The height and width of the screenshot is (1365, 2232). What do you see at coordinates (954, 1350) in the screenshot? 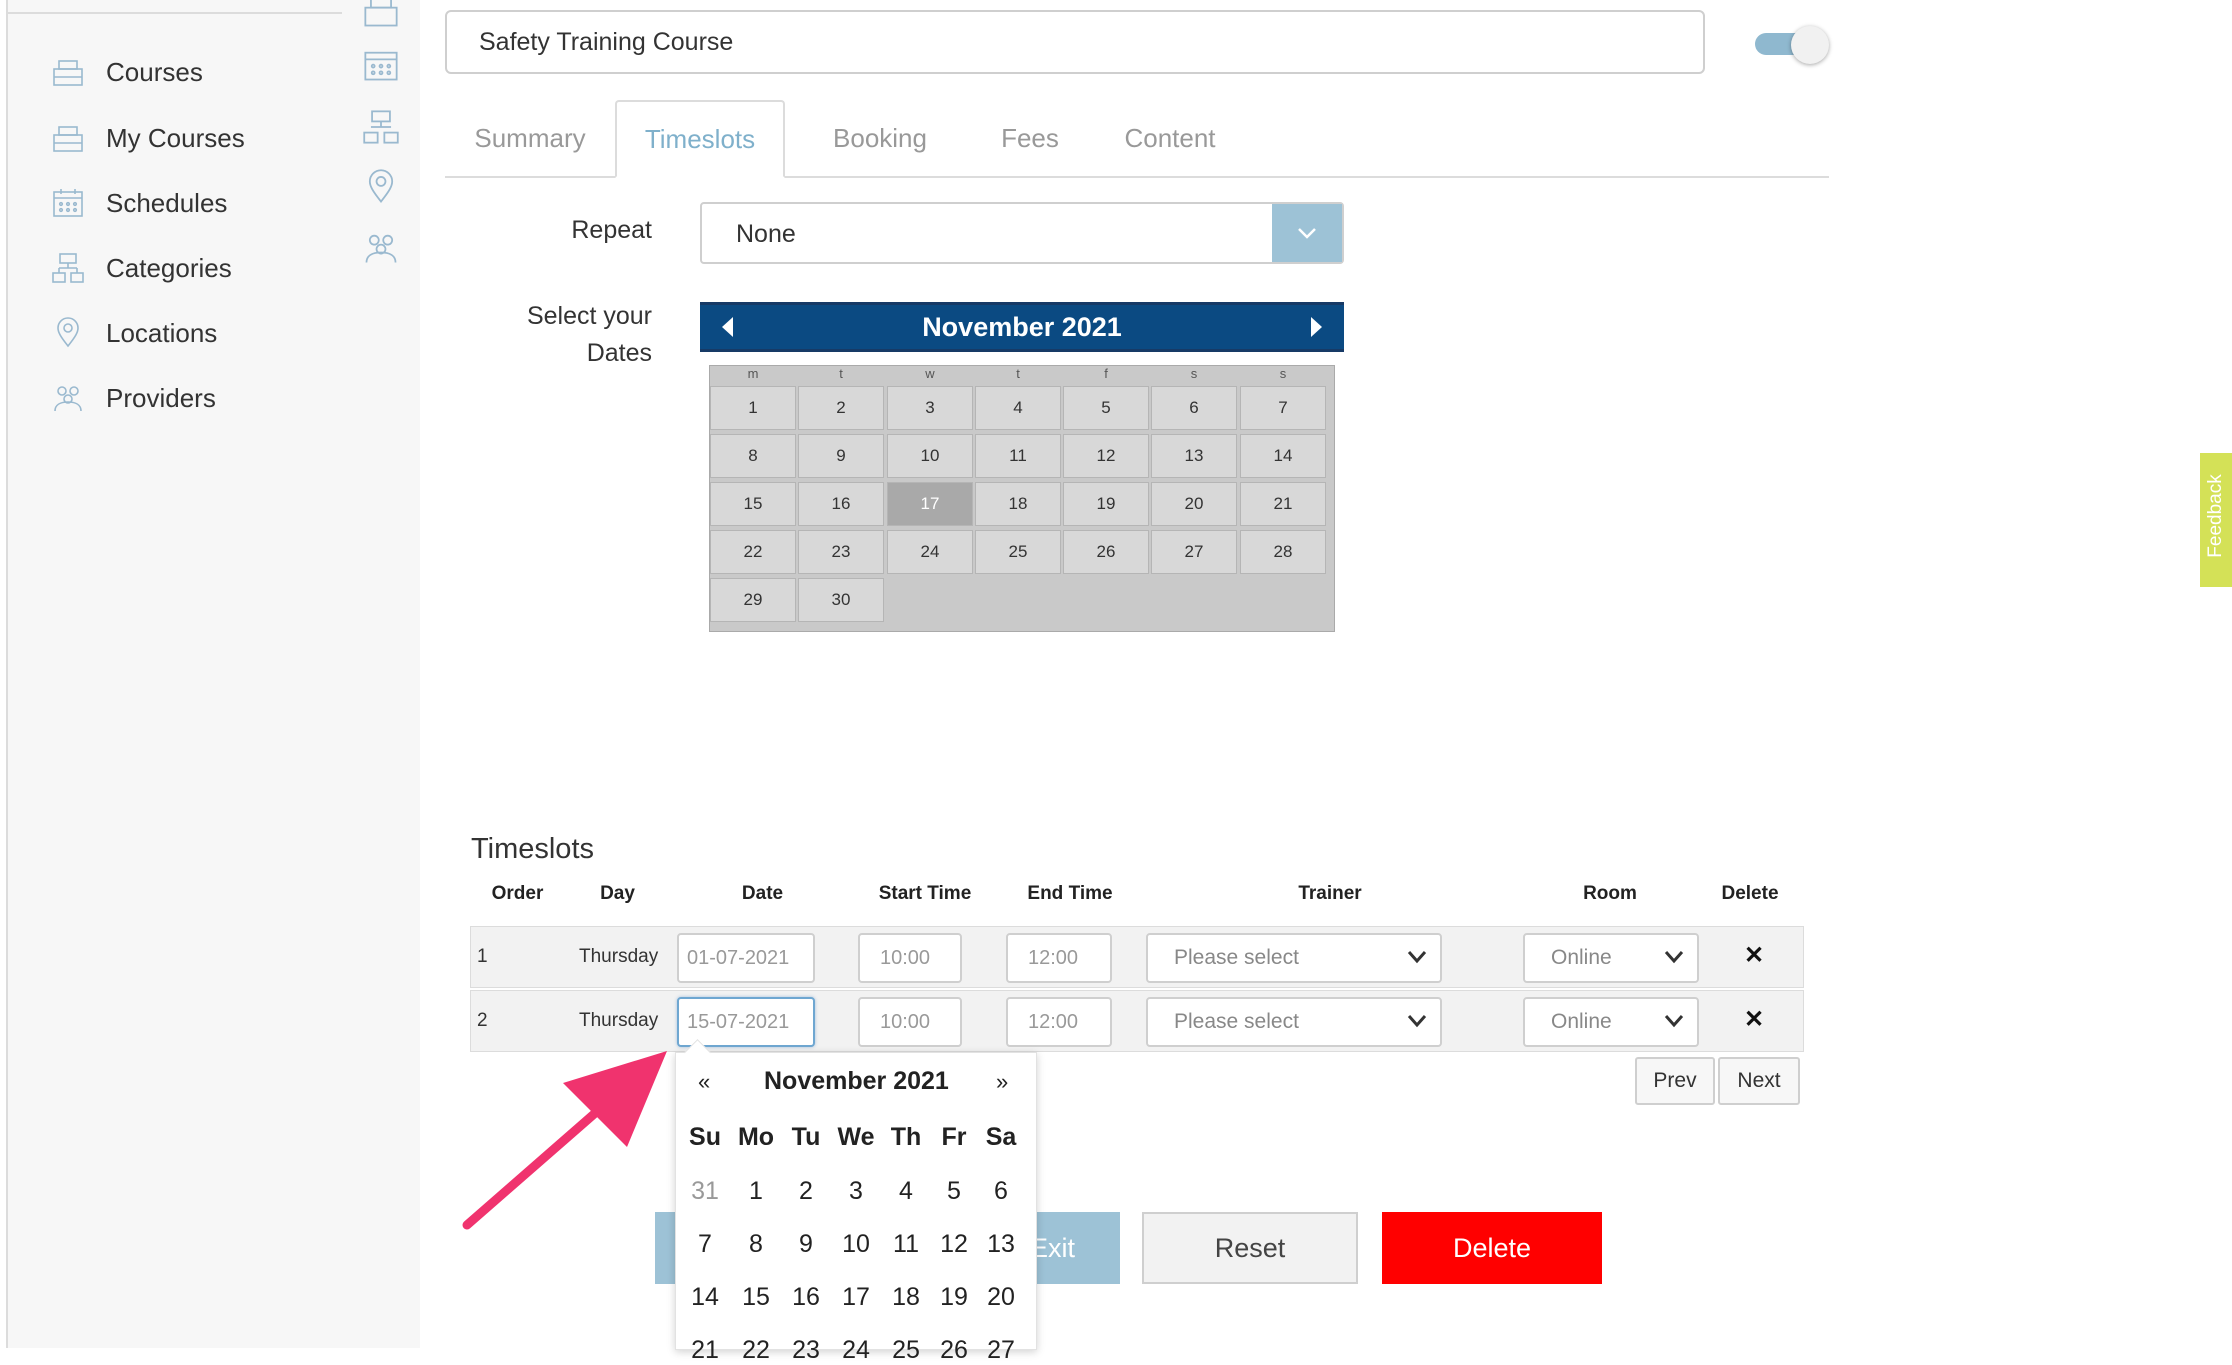
I see `datepicker-day: 26` at bounding box center [954, 1350].